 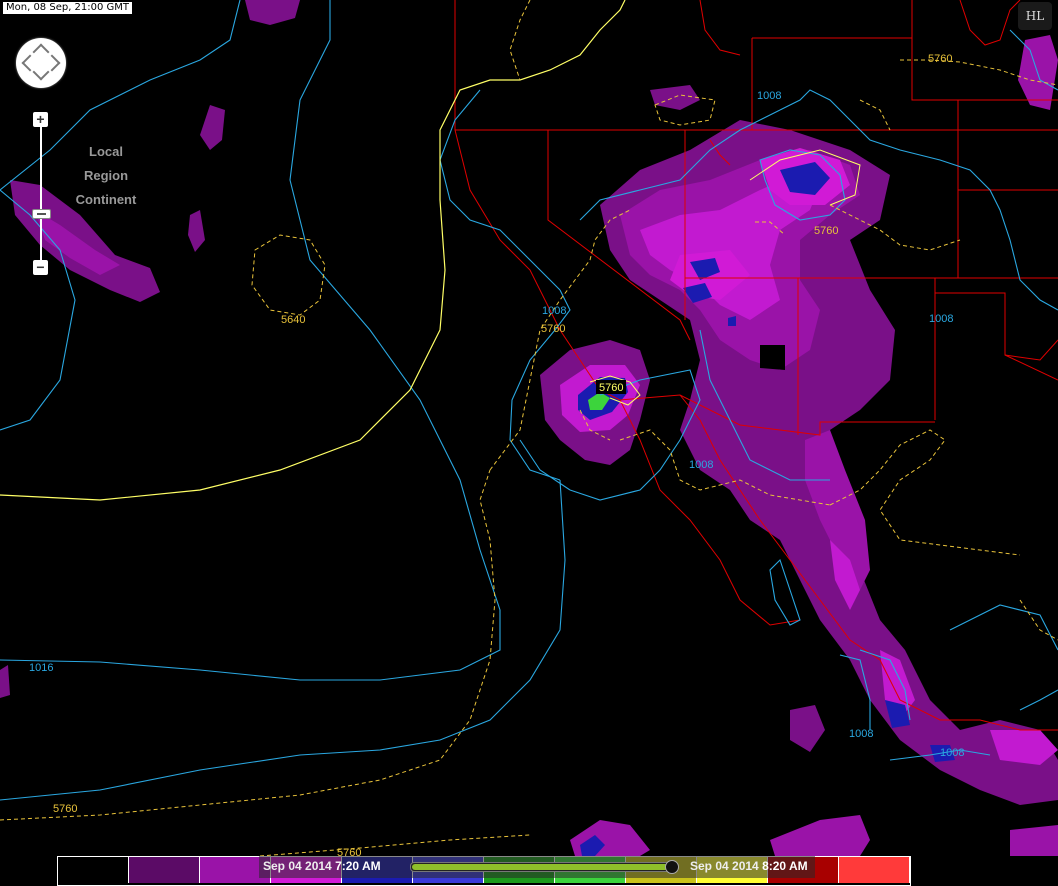 What do you see at coordinates (1035, 16) in the screenshot?
I see `logo-icon: HL` at bounding box center [1035, 16].